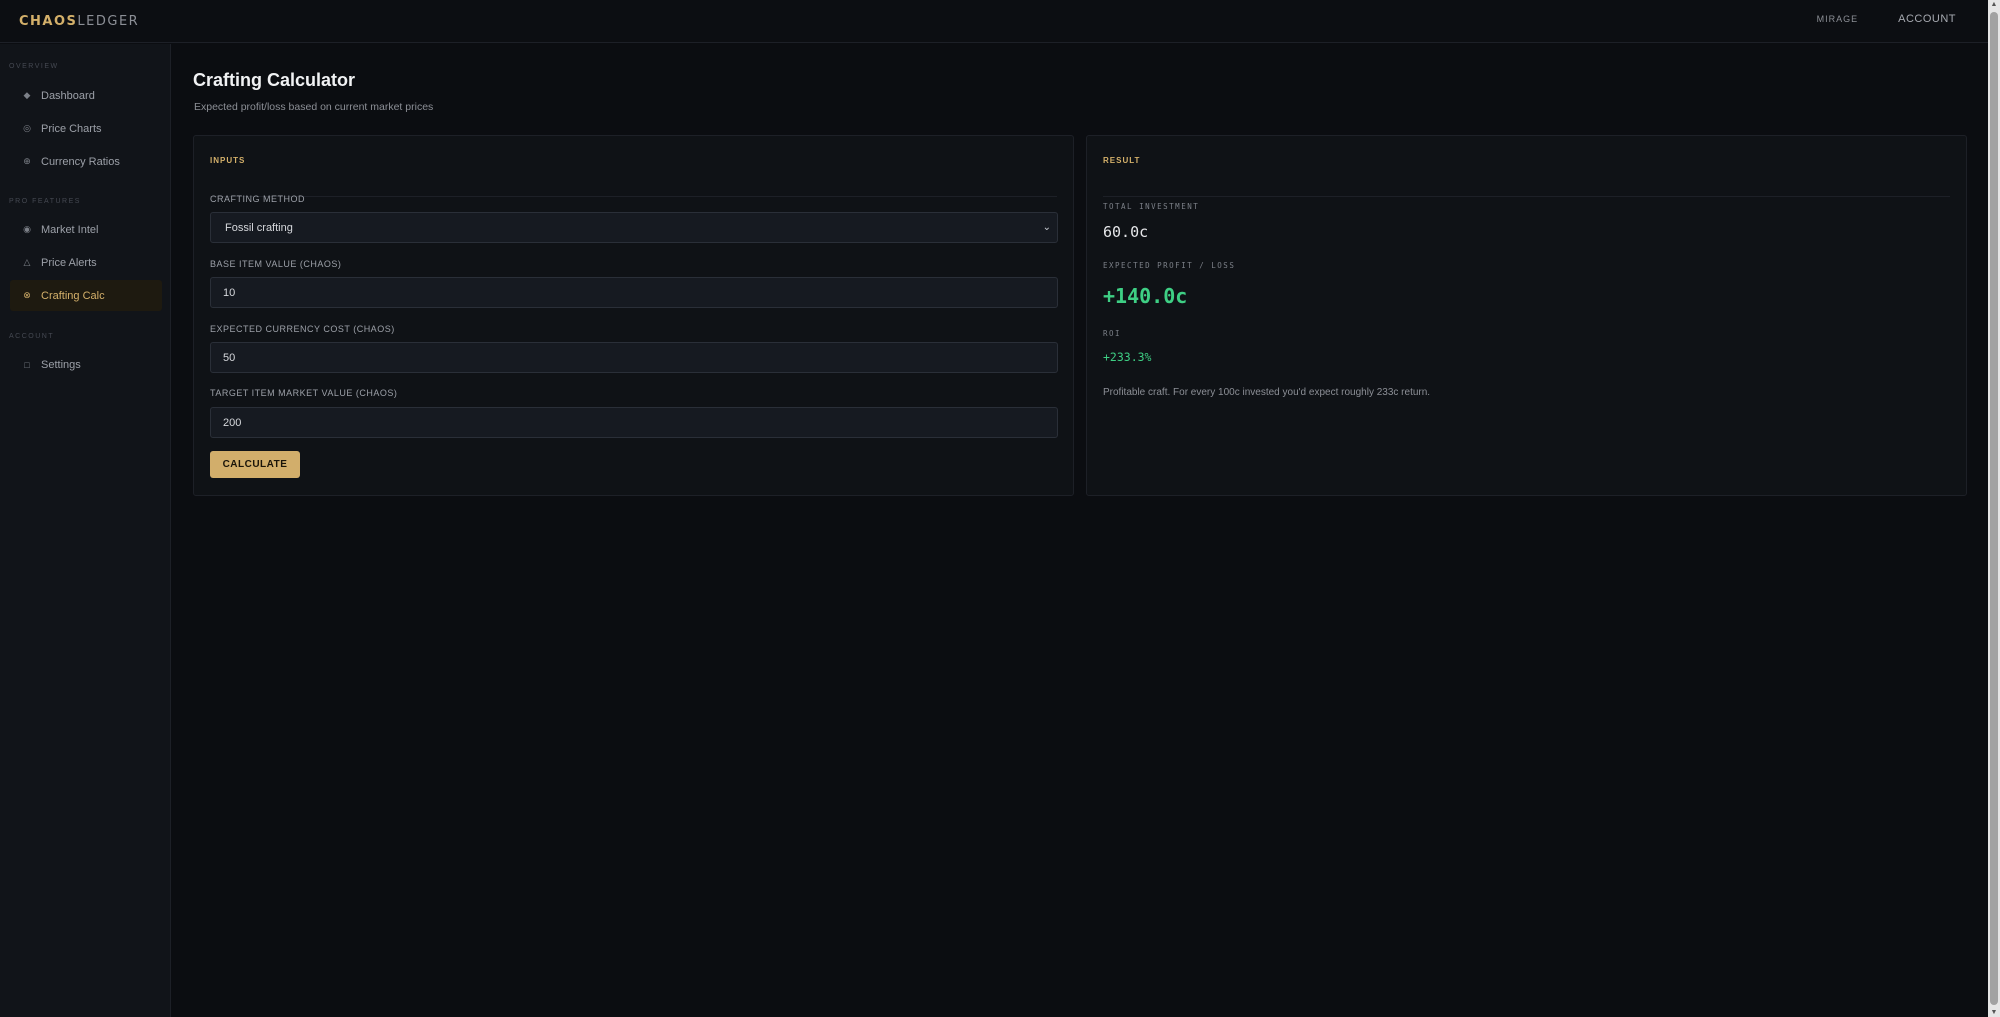 This screenshot has height=1017, width=2000. I want to click on base-item-value-input: 10, so click(634, 292).